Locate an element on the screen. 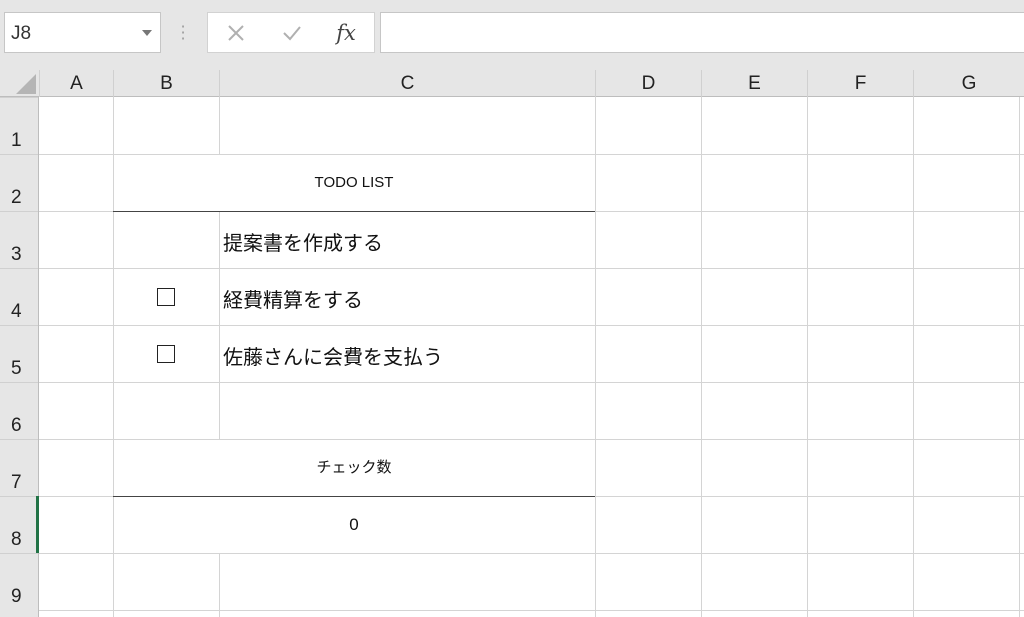 The height and width of the screenshot is (617, 1024). name-box: J8 is located at coordinates (82, 32).